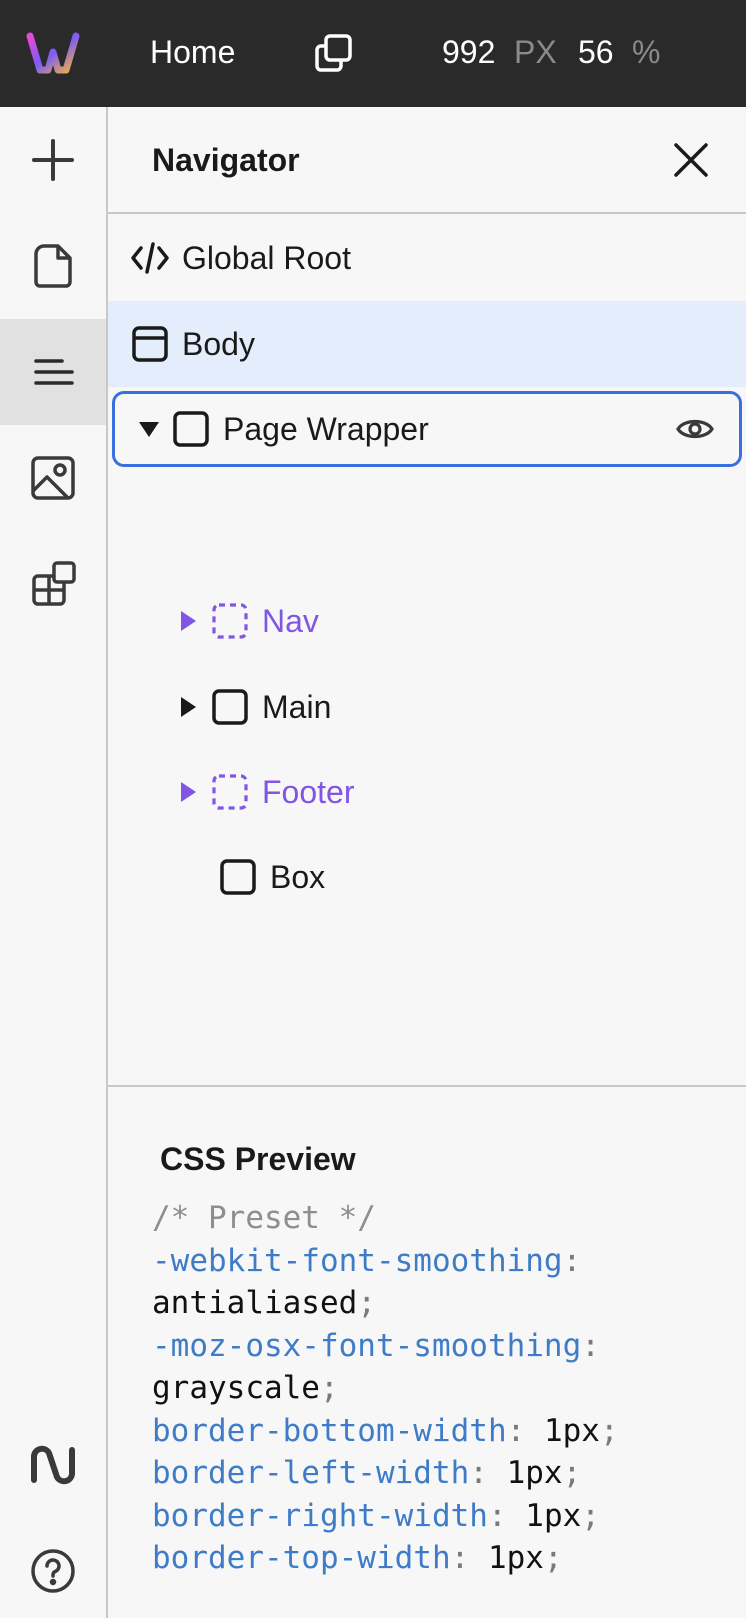 This screenshot has height=1618, width=746. What do you see at coordinates (367, 1345) in the screenshot?
I see `css-property: -moz-osx-font-smoothing` at bounding box center [367, 1345].